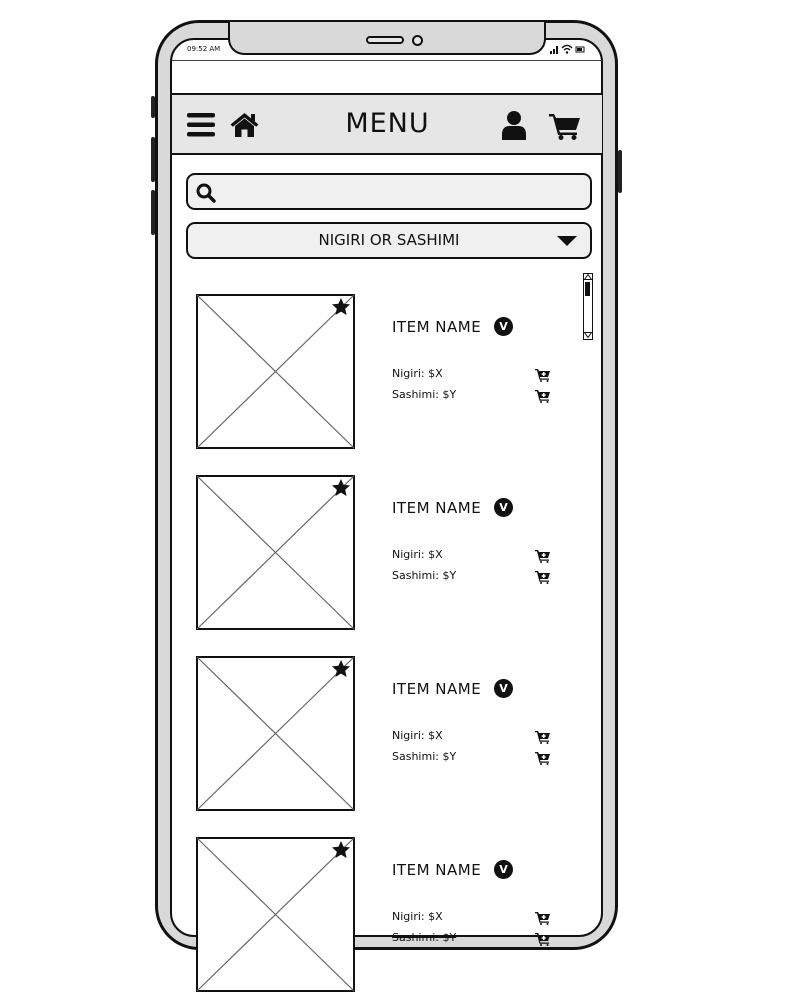  Describe the element at coordinates (580, 49) in the screenshot. I see `battery-icon` at that location.